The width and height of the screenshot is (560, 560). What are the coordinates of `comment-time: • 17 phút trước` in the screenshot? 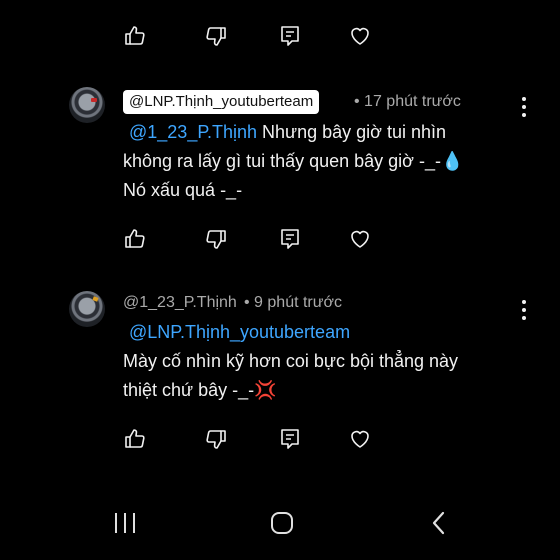 It's located at (407, 101).